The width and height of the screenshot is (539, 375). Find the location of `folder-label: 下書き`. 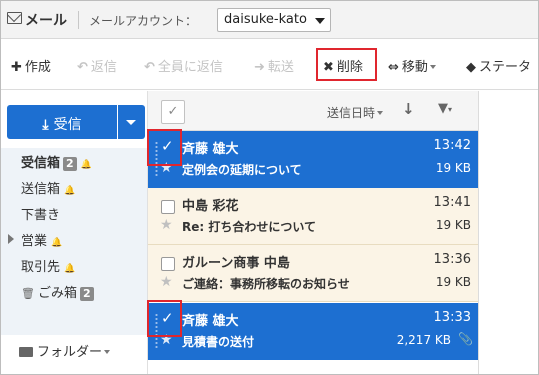

folder-label: 下書き is located at coordinates (41, 215).